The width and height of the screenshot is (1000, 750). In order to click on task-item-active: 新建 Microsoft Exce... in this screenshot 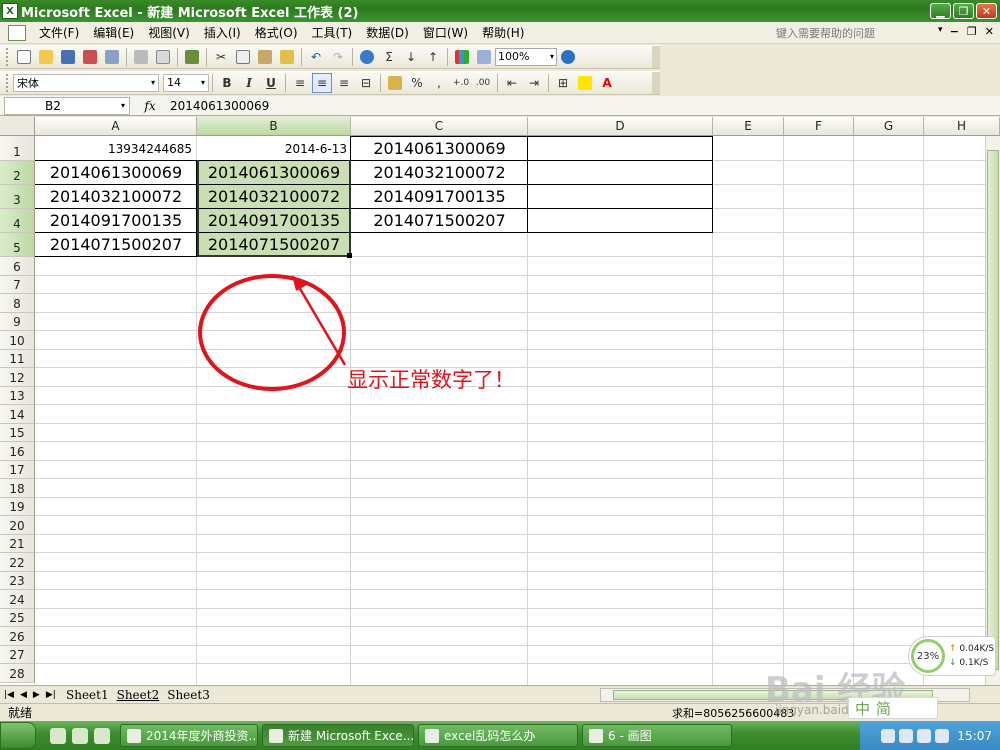, I will do `click(338, 735)`.